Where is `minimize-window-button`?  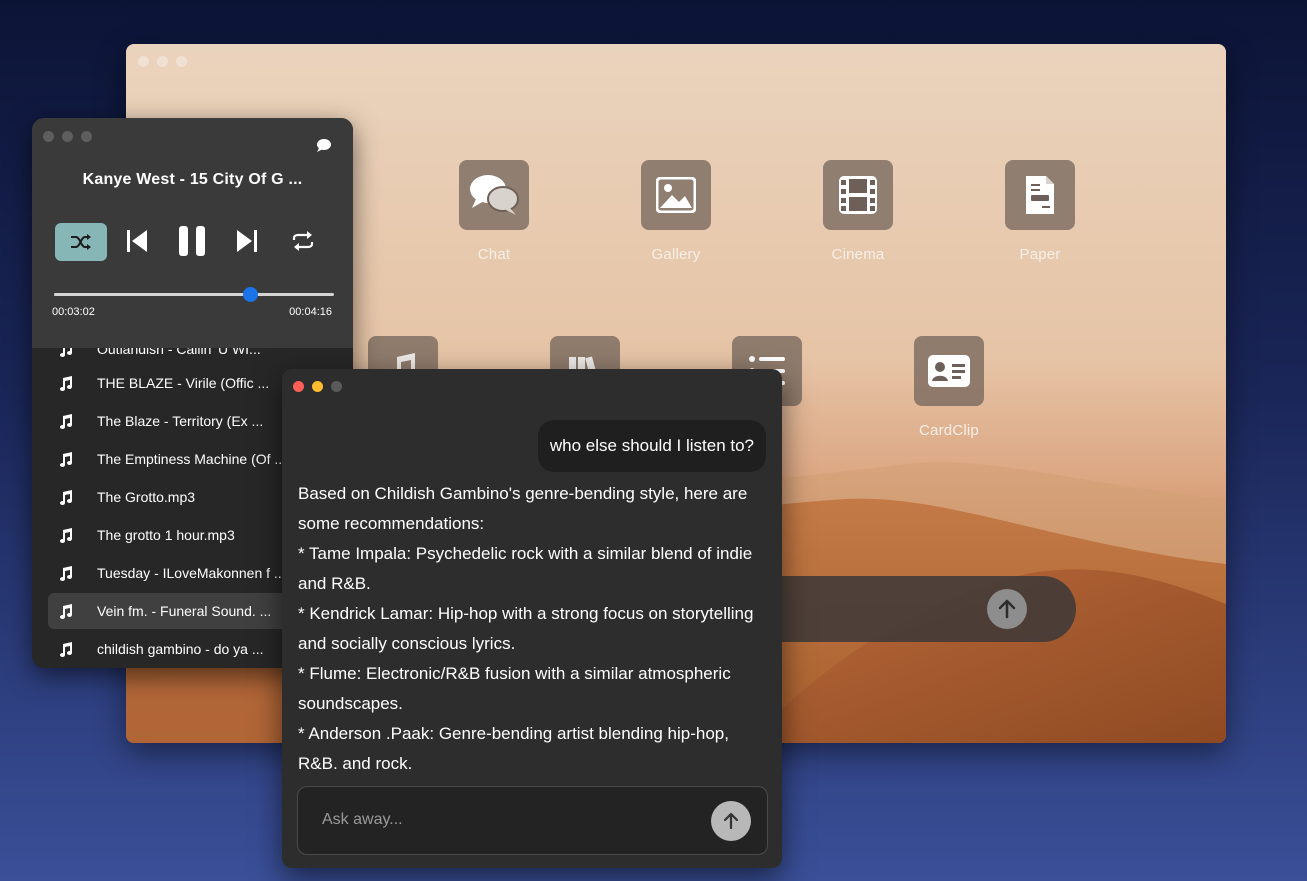
minimize-window-button is located at coordinates (317, 386).